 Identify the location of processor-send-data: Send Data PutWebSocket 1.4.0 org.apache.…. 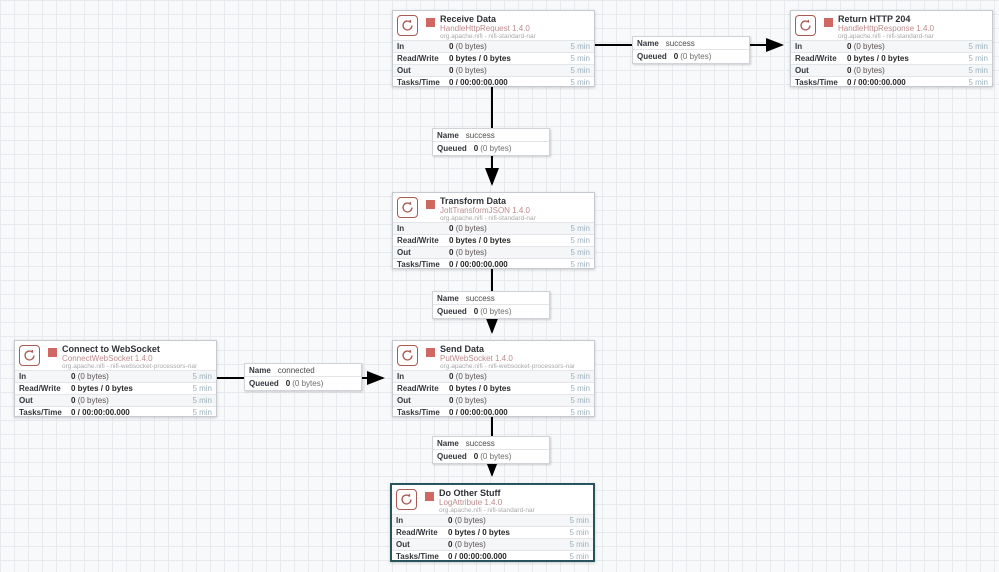
(493, 378).